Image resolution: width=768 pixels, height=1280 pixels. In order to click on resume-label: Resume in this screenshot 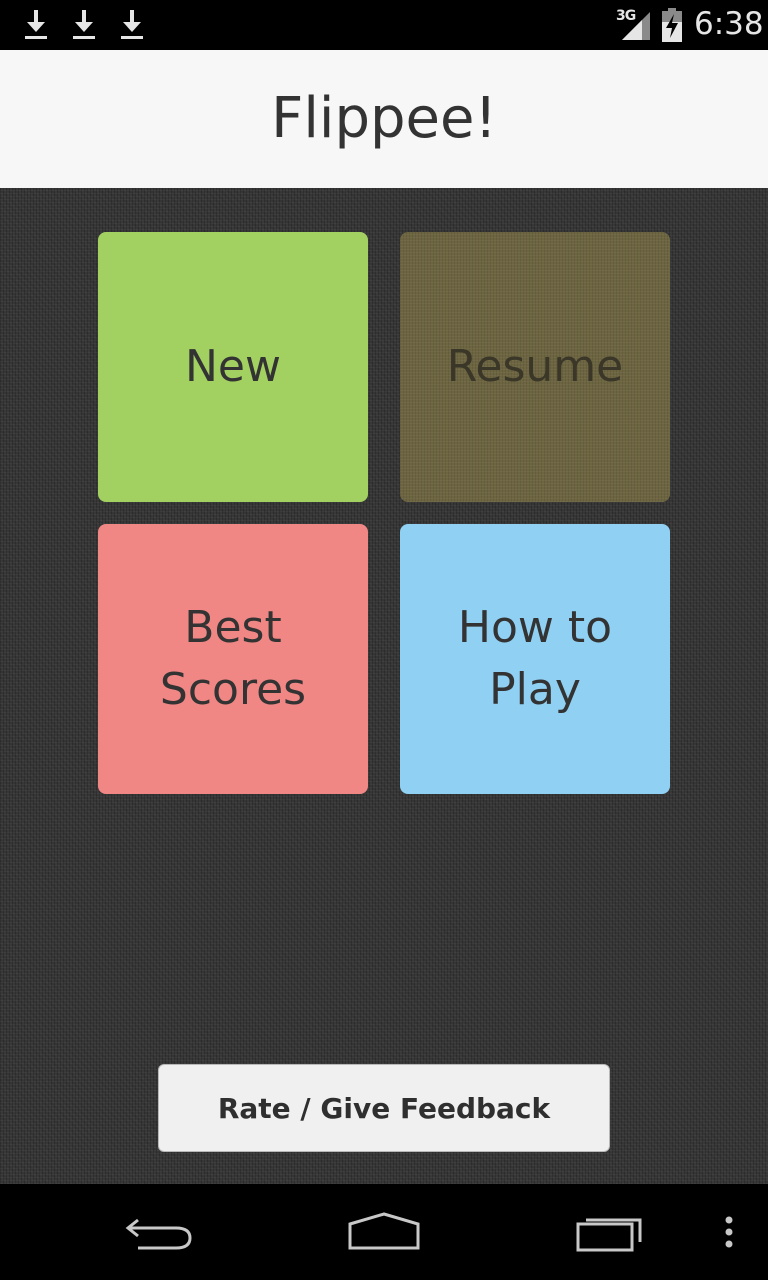, I will do `click(535, 366)`.